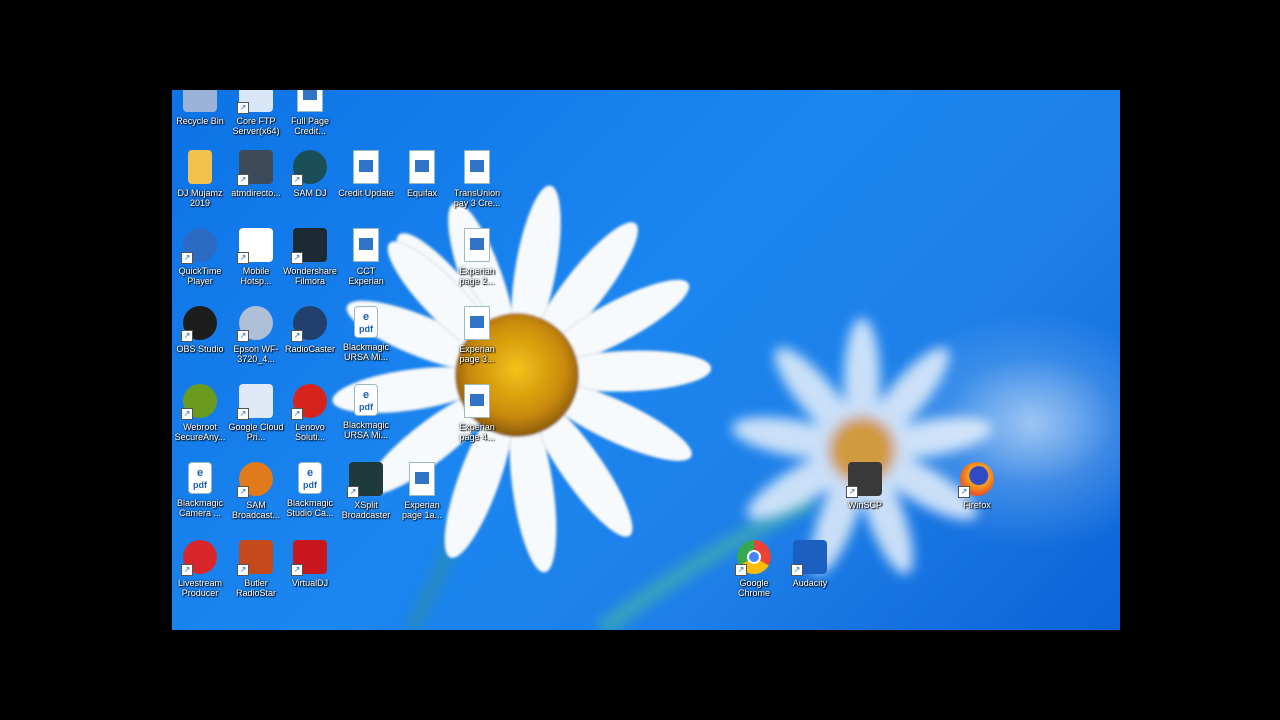  Describe the element at coordinates (310, 583) in the screenshot. I see `desktop-icon-label: VirtualDJ` at that location.